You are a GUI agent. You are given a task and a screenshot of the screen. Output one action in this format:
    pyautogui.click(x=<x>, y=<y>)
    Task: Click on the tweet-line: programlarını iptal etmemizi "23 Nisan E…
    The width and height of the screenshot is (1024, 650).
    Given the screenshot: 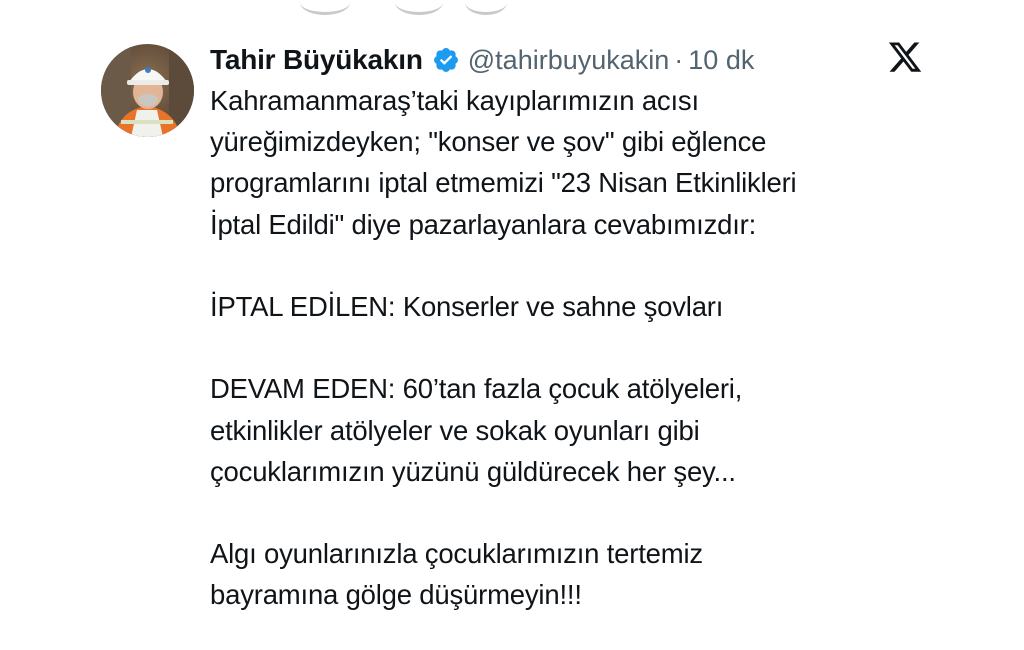 What is the action you would take?
    pyautogui.click(x=503, y=183)
    